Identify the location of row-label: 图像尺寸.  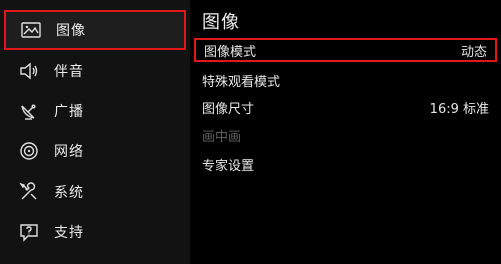
(228, 109).